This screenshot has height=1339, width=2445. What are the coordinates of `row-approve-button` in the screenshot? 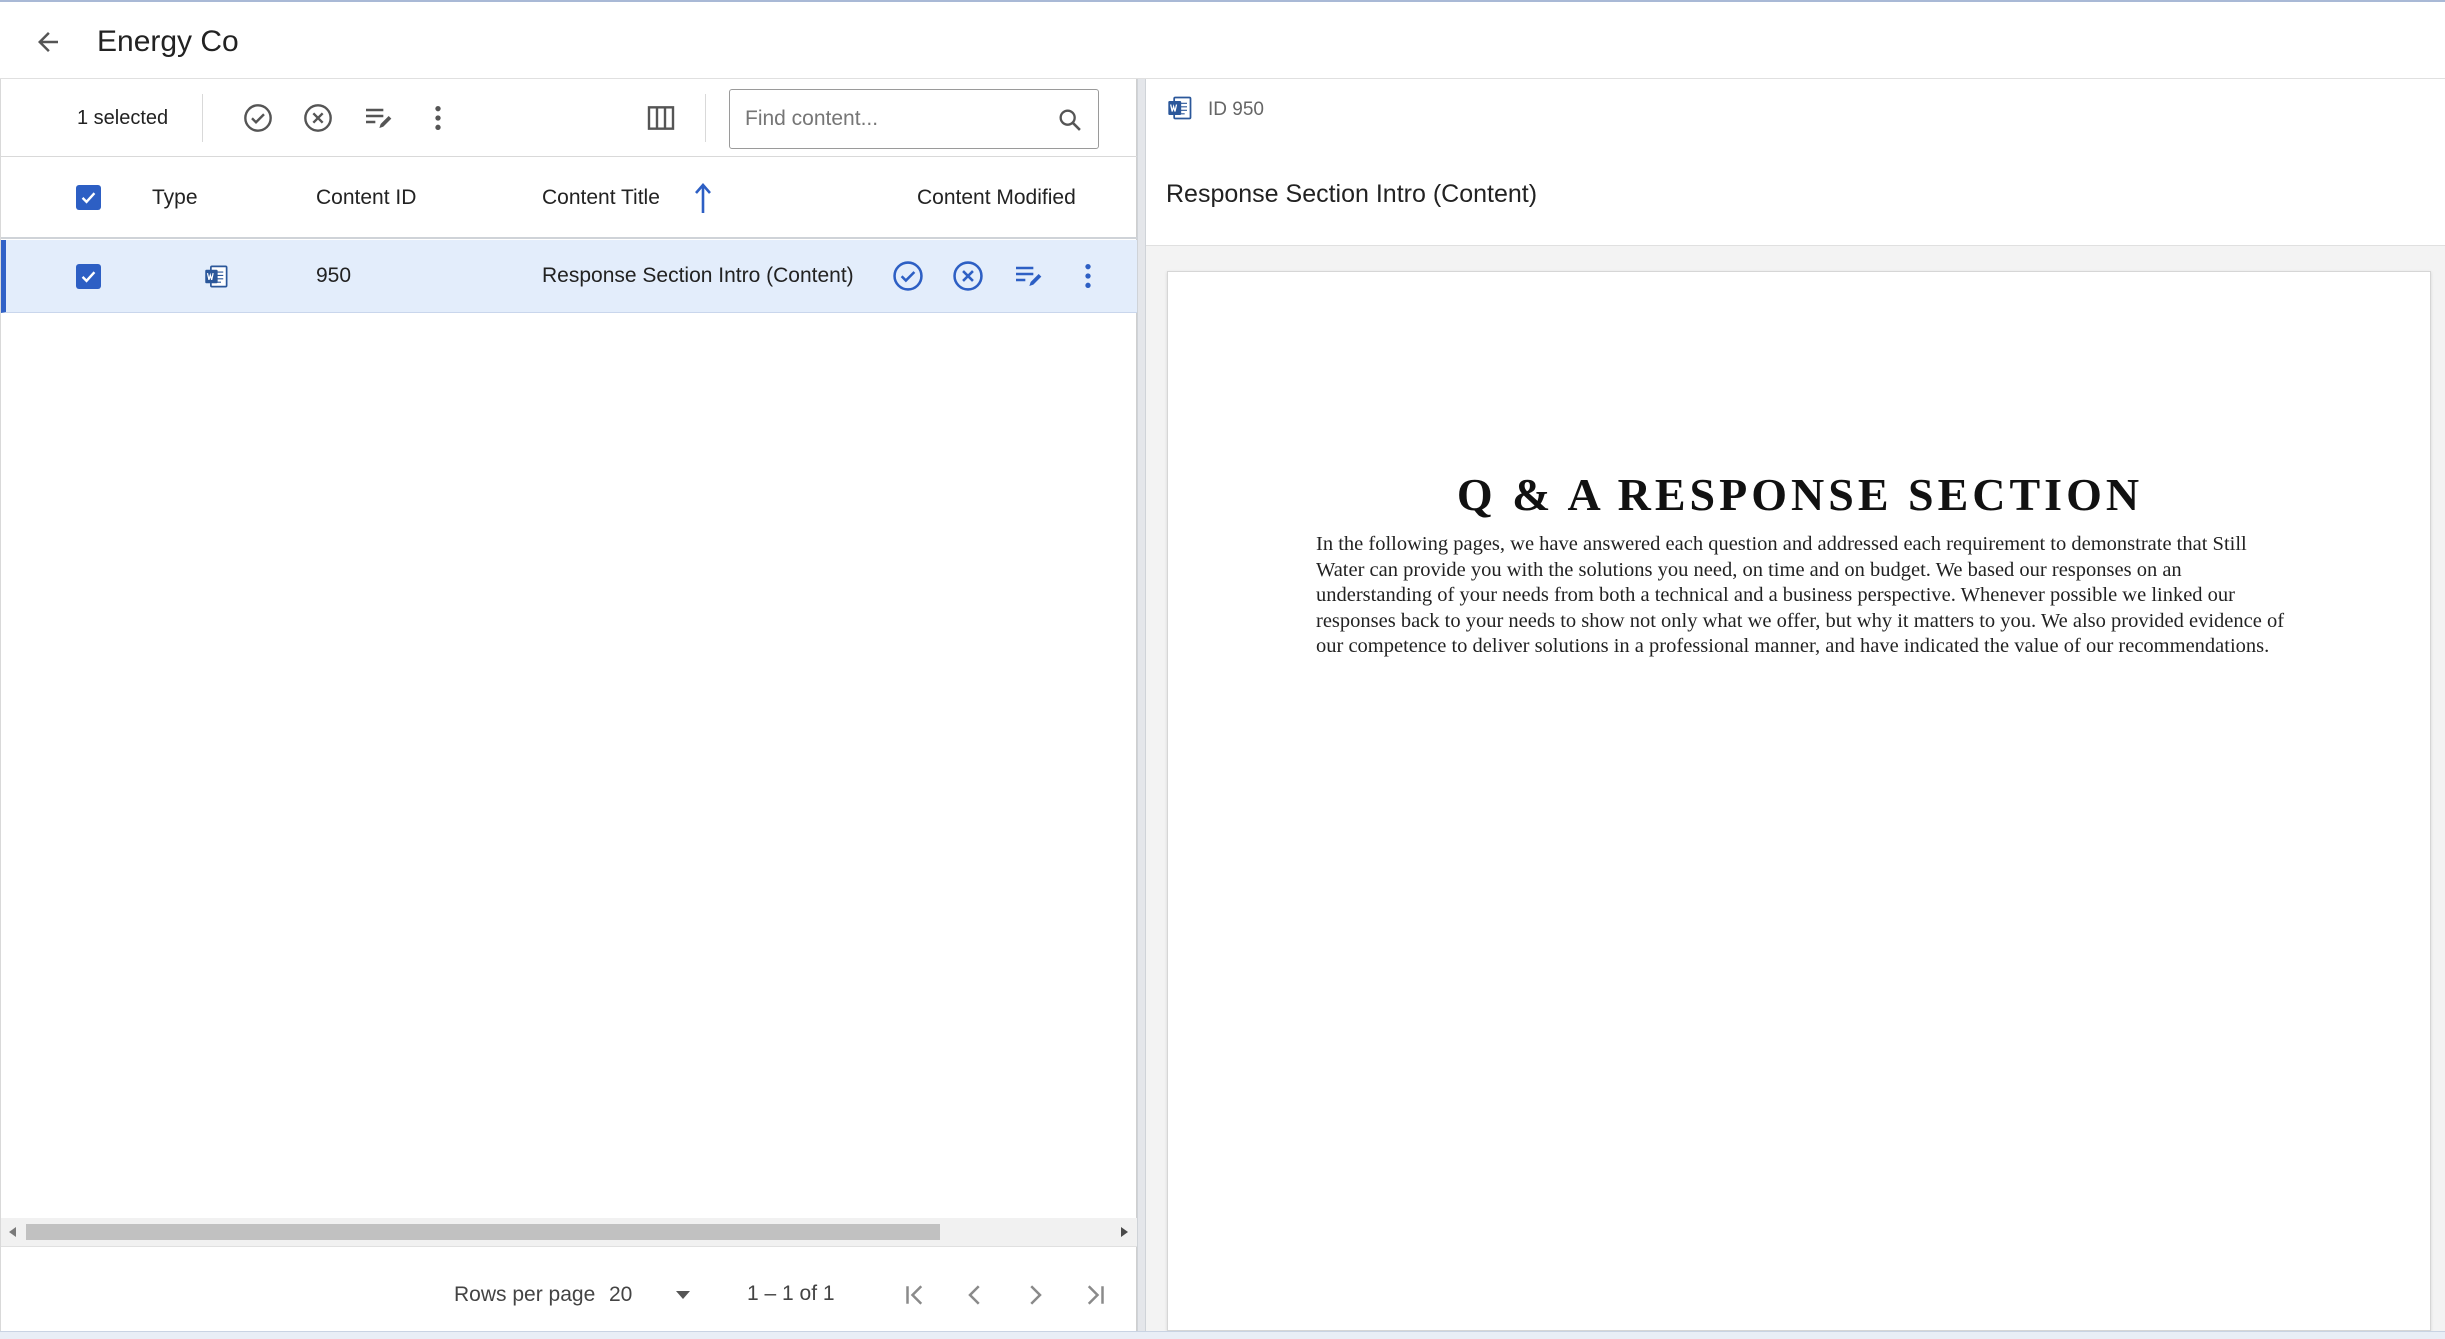 It's located at (908, 276).